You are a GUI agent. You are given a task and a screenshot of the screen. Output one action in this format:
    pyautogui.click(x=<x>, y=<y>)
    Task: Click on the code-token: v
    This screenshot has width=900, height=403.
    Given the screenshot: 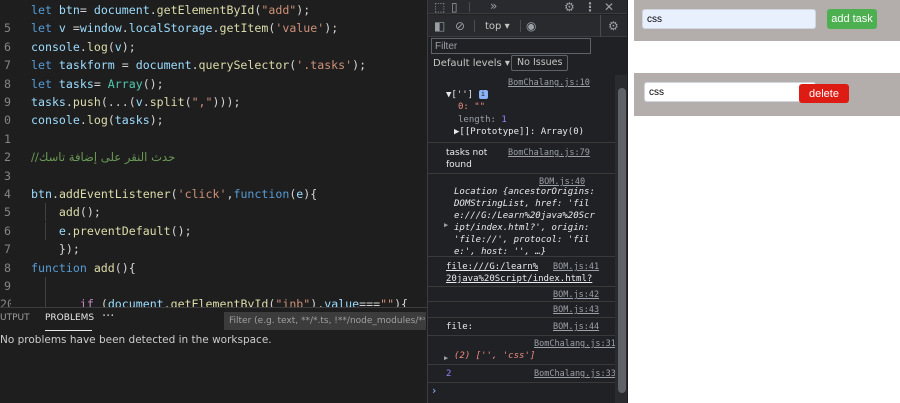 What is the action you would take?
    pyautogui.click(x=62, y=28)
    